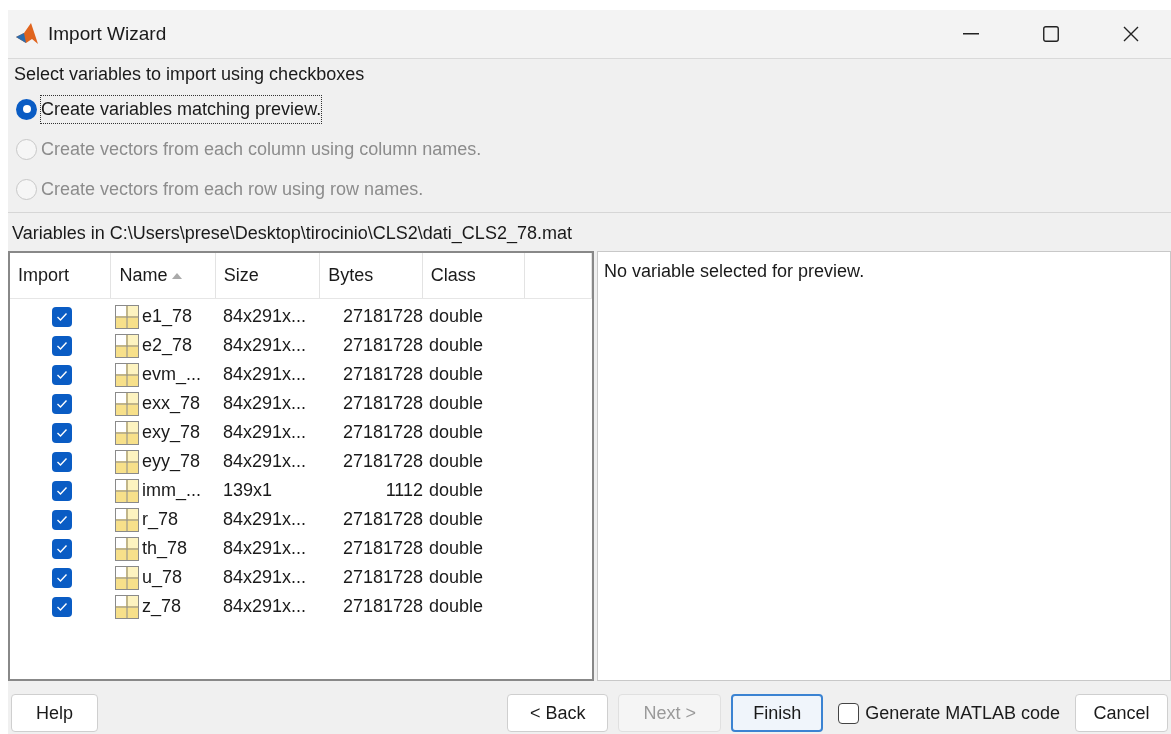  I want to click on close-icon, so click(1131, 34).